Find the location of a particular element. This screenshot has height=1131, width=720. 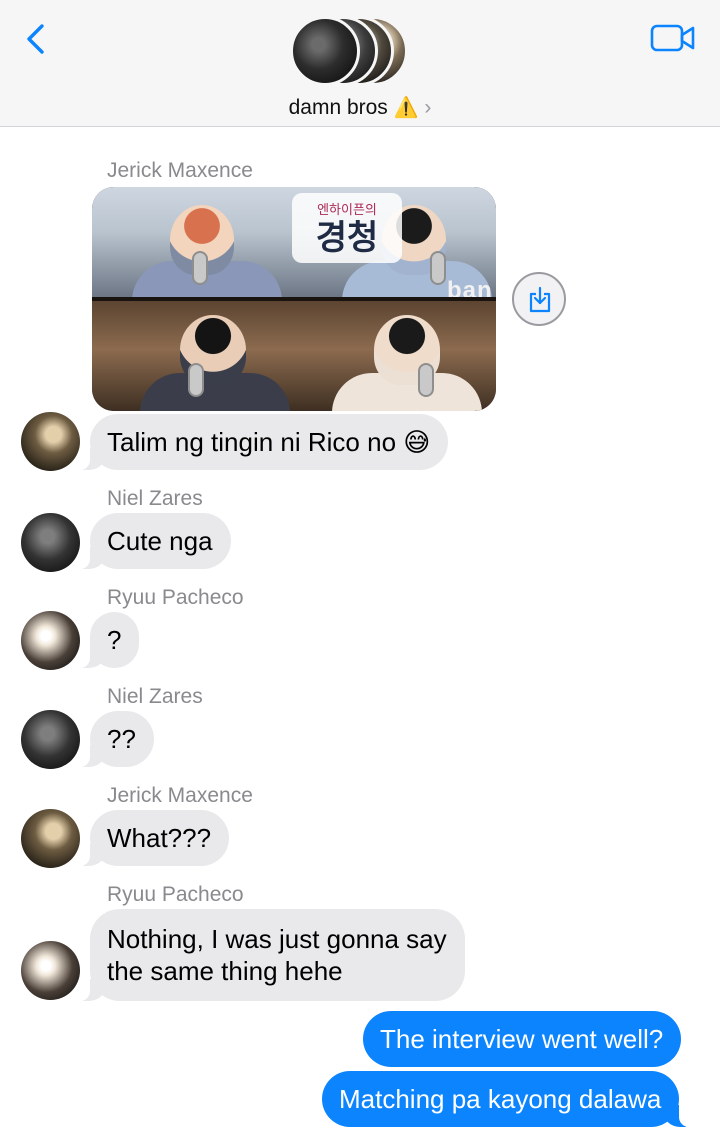

photo-title-big: 경청 is located at coordinates (347, 238).